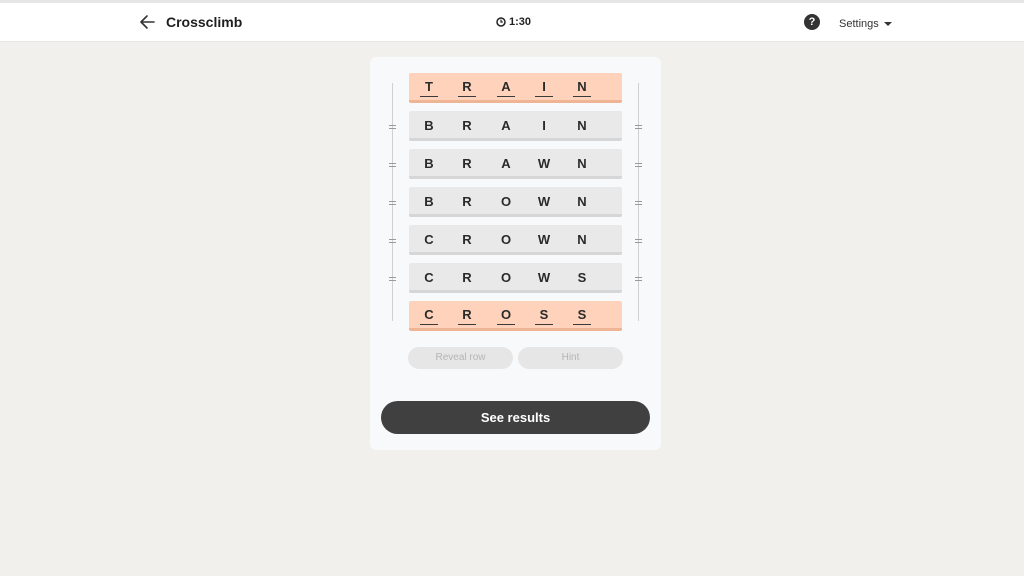 This screenshot has width=1024, height=576. Describe the element at coordinates (515, 278) in the screenshot. I see `word-row: CROWS` at that location.